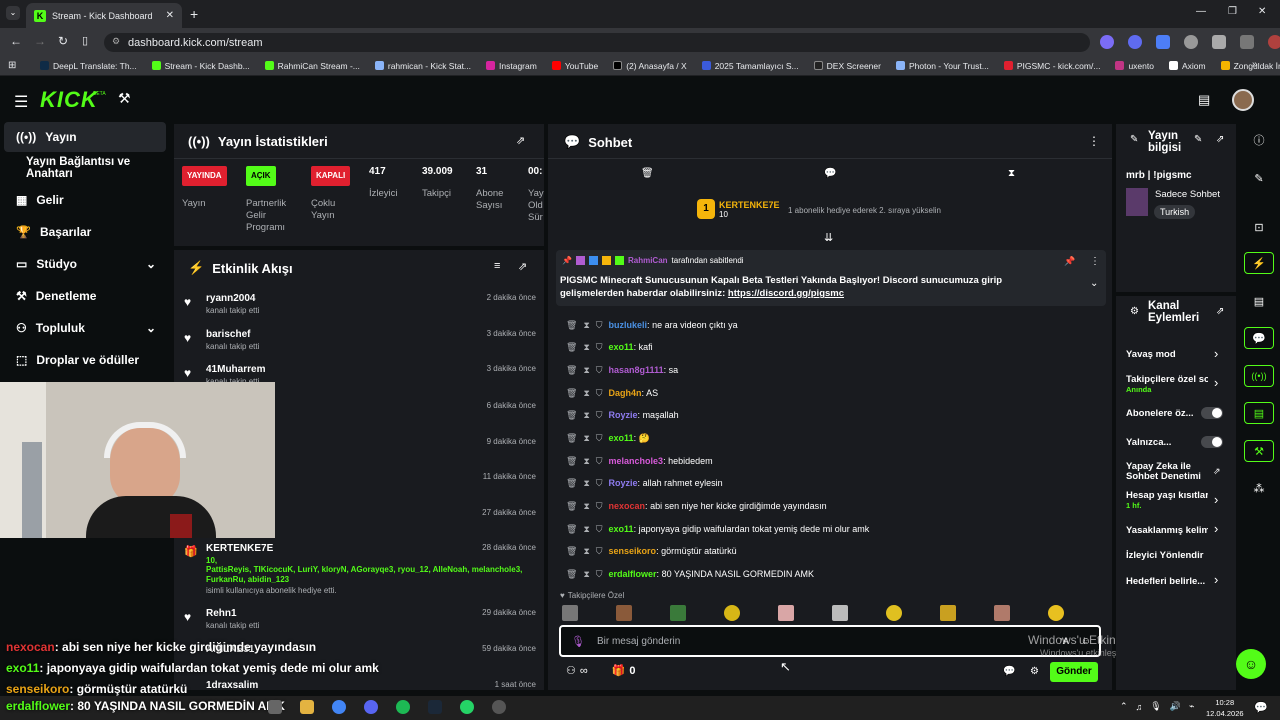 This screenshot has height=720, width=1280. I want to click on downloads-icon, so click(1247, 42).